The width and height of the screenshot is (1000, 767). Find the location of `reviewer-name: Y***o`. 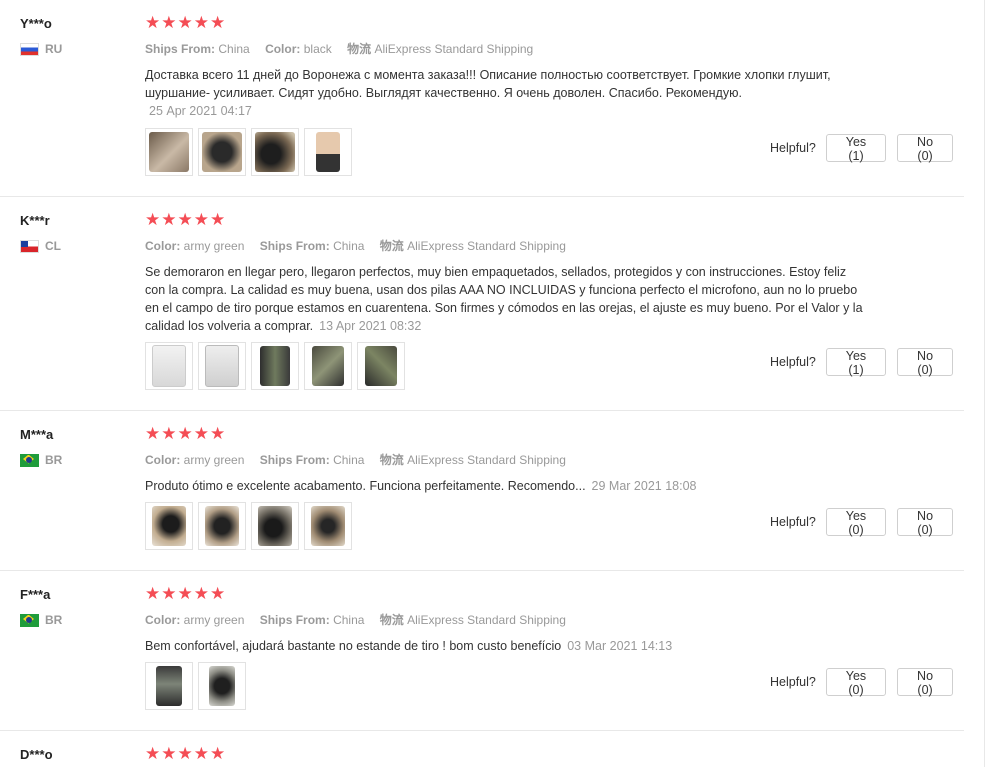

reviewer-name: Y***o is located at coordinates (36, 23).